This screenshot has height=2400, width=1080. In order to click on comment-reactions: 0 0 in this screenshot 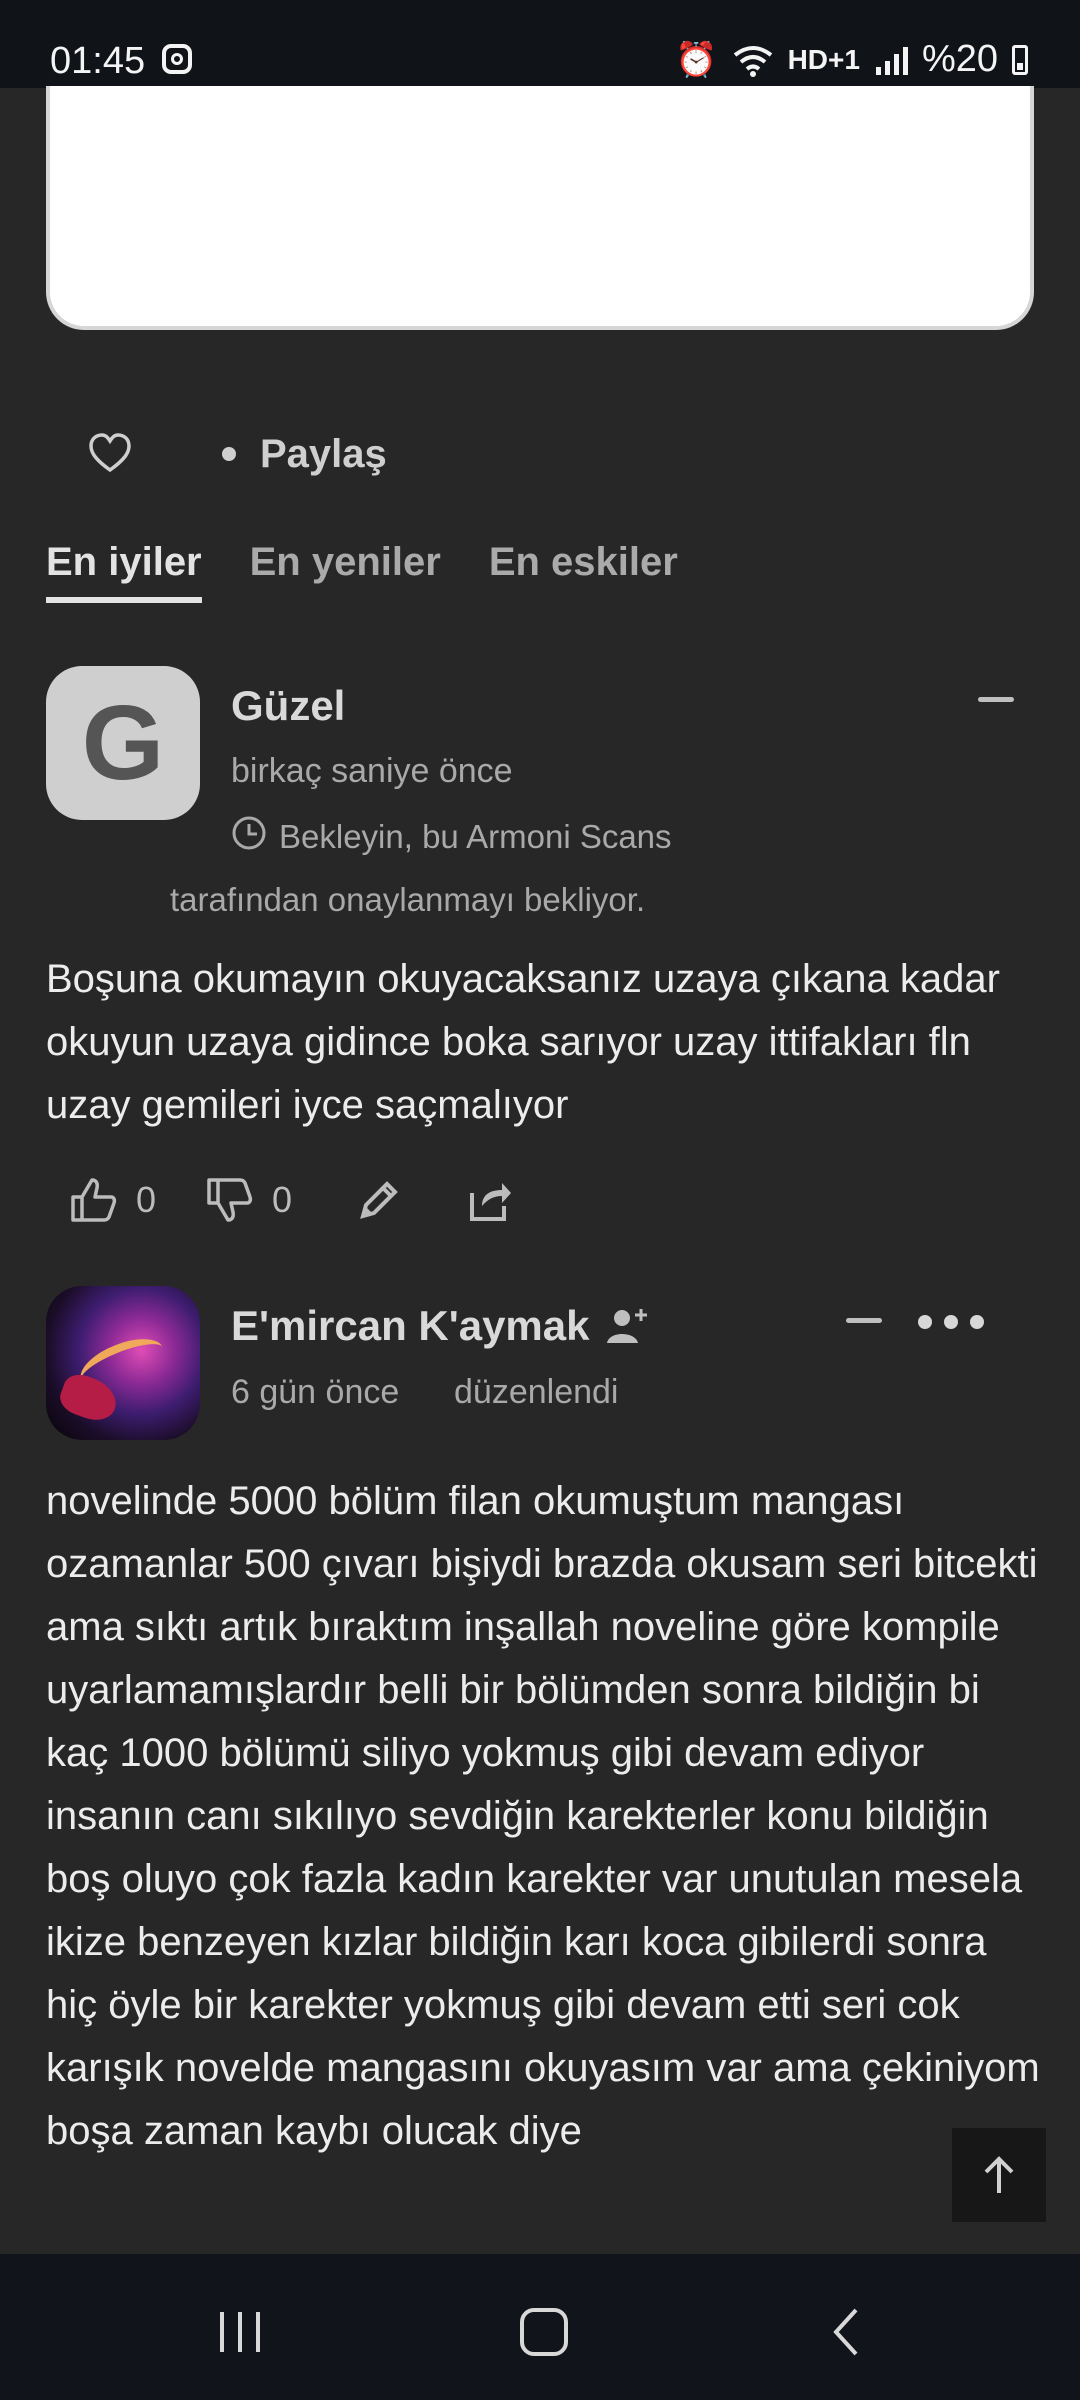, I will do `click(291, 1200)`.